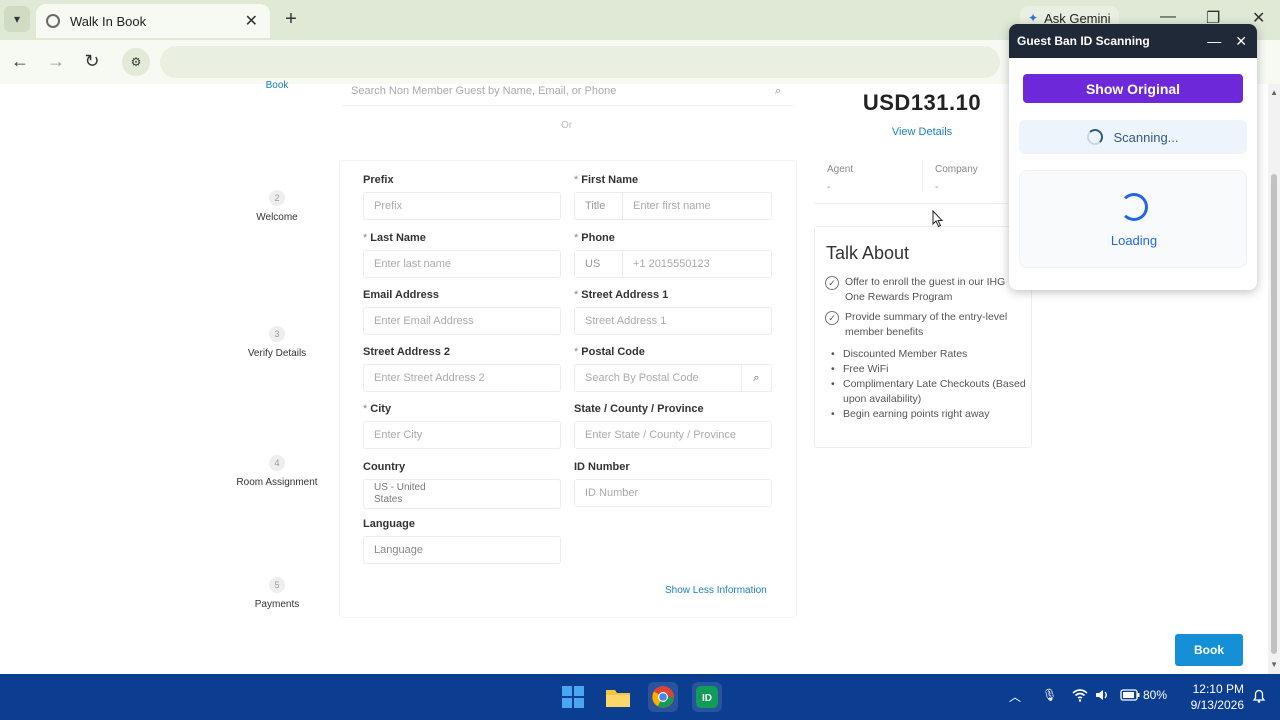  Describe the element at coordinates (609, 352) in the screenshot. I see `postal-code-label: * Postal Code` at that location.